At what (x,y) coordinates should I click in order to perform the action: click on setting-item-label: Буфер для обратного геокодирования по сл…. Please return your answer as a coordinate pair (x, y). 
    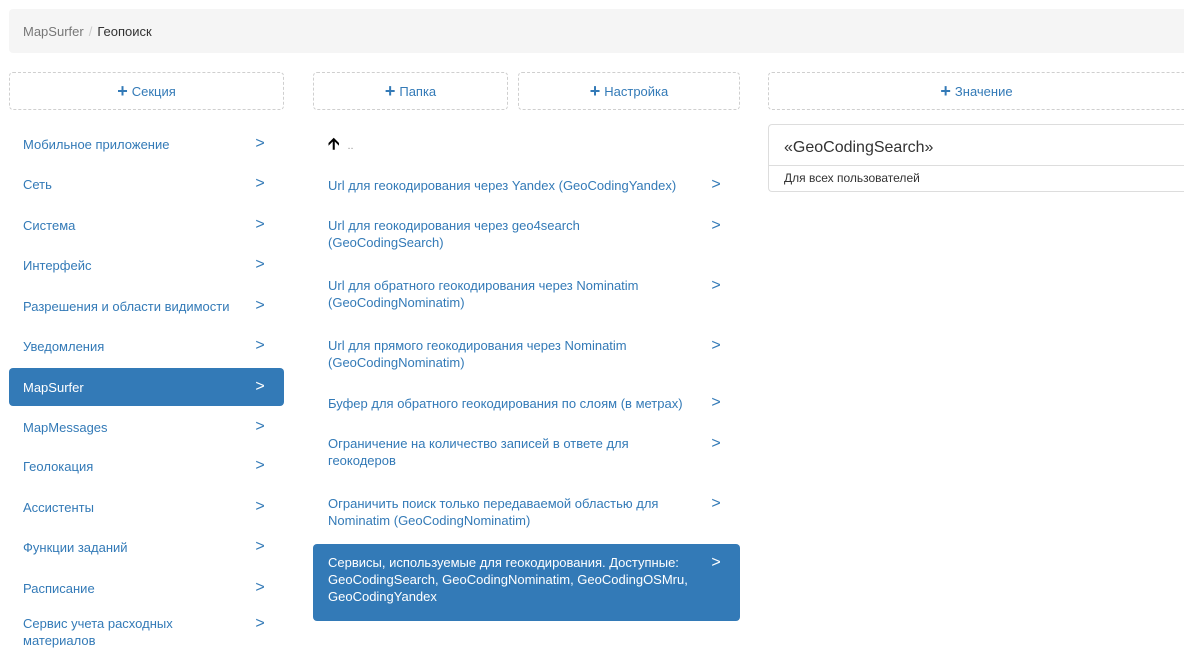
    Looking at the image, I should click on (505, 403).